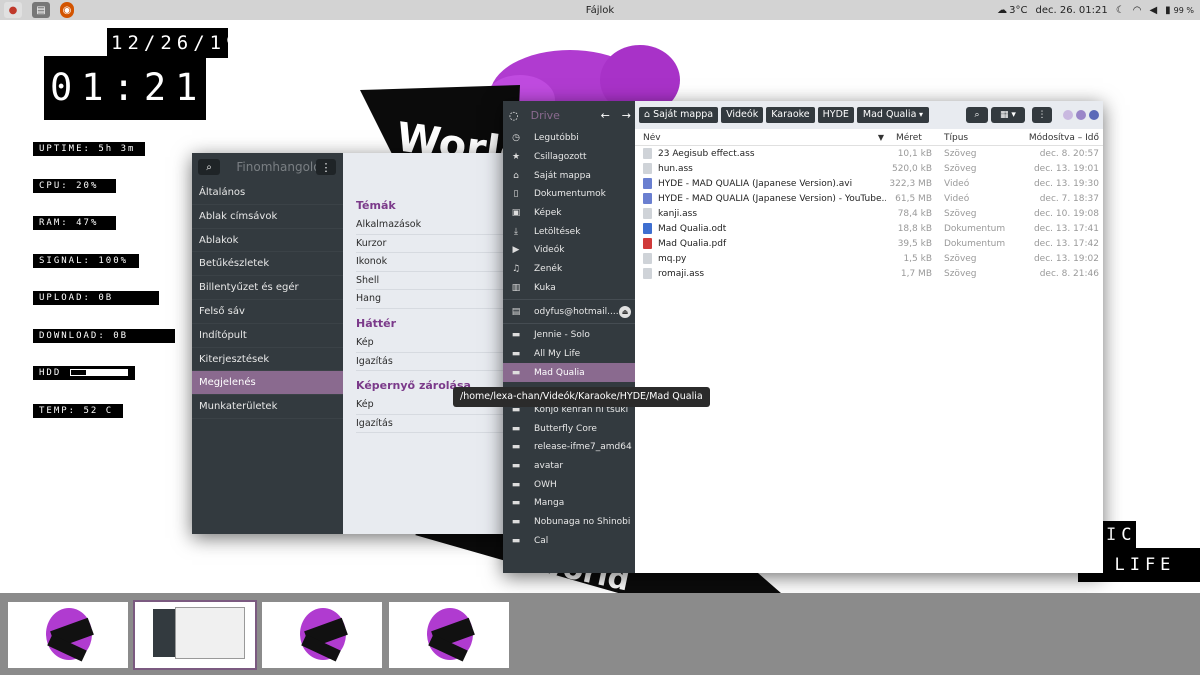  I want to click on breadcrumb-item: Videók, so click(742, 115).